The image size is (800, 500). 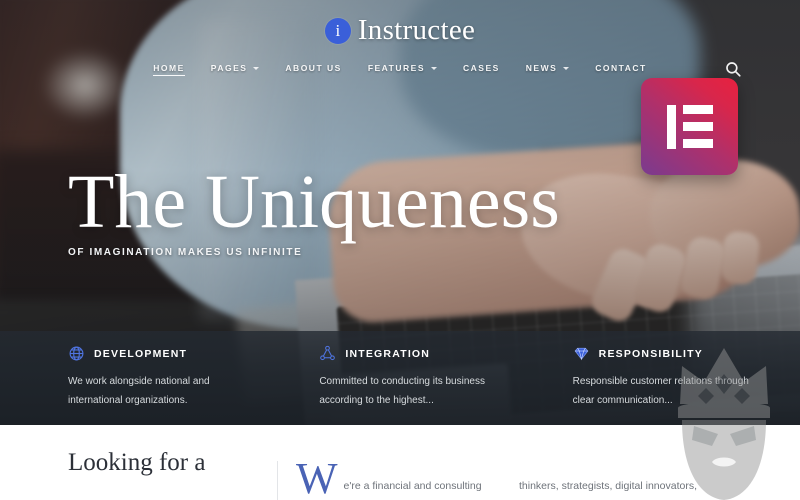 I want to click on drop-cap: W, so click(x=317, y=477).